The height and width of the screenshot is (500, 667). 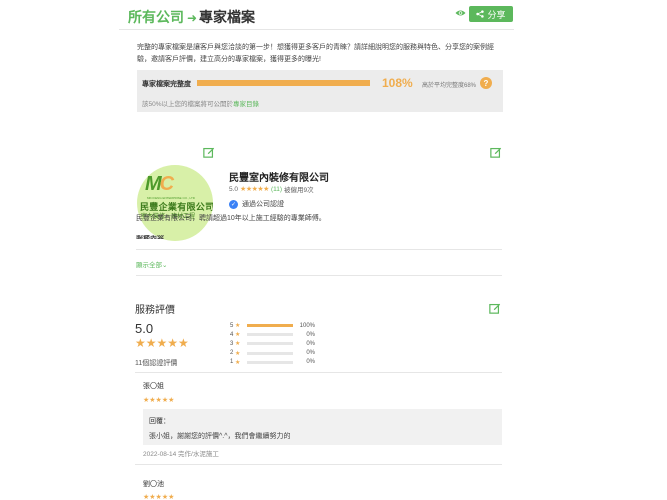 What do you see at coordinates (323, 489) in the screenshot?
I see `review-item: 劉〇池 ★★★★★` at bounding box center [323, 489].